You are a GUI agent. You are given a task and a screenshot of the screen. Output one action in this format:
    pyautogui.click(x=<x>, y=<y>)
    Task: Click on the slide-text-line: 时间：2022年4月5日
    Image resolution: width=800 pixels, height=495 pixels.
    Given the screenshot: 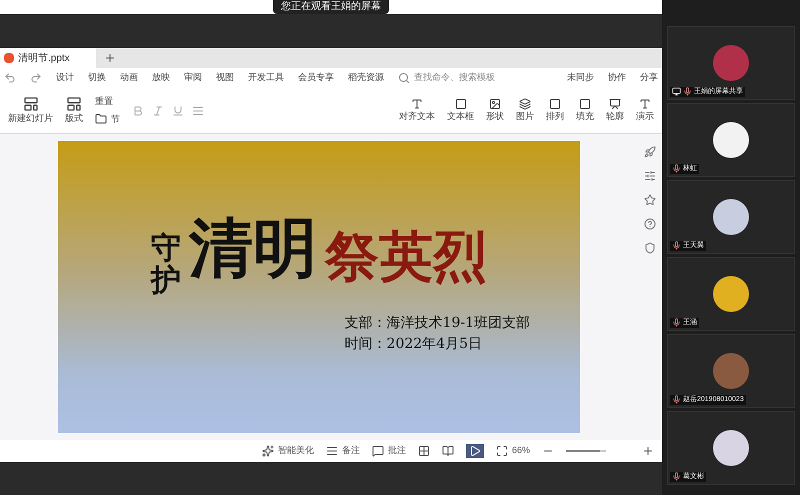 What is the action you would take?
    pyautogui.click(x=413, y=344)
    